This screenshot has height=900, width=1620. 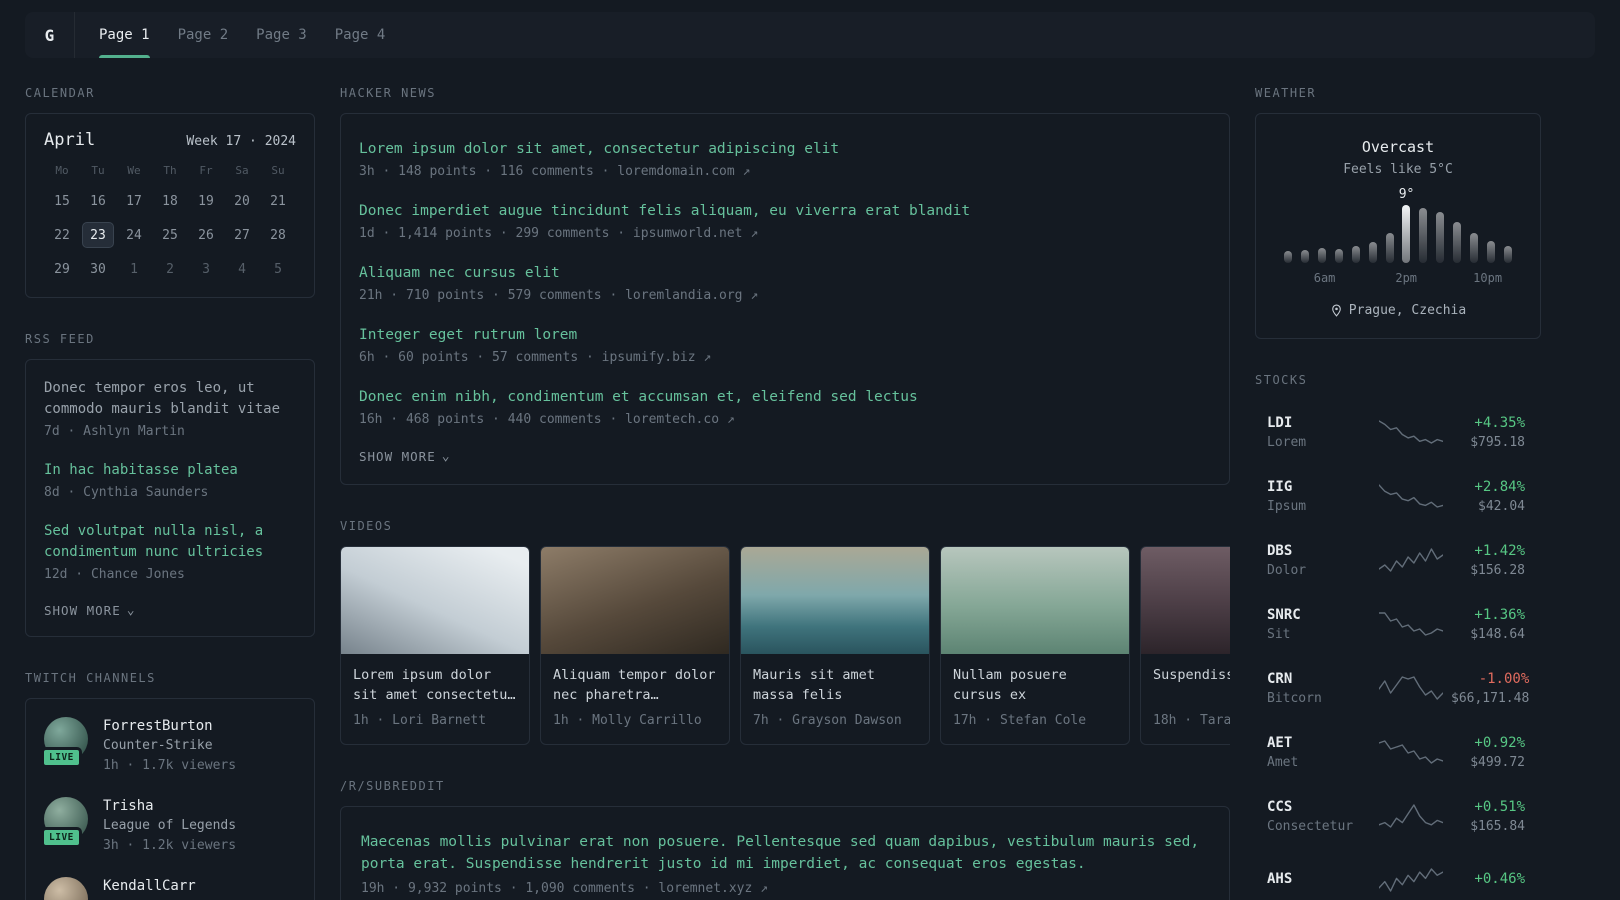 What do you see at coordinates (1398, 688) in the screenshot?
I see `stock-row: CRN Bitcorn -1.00% $66,171.48` at bounding box center [1398, 688].